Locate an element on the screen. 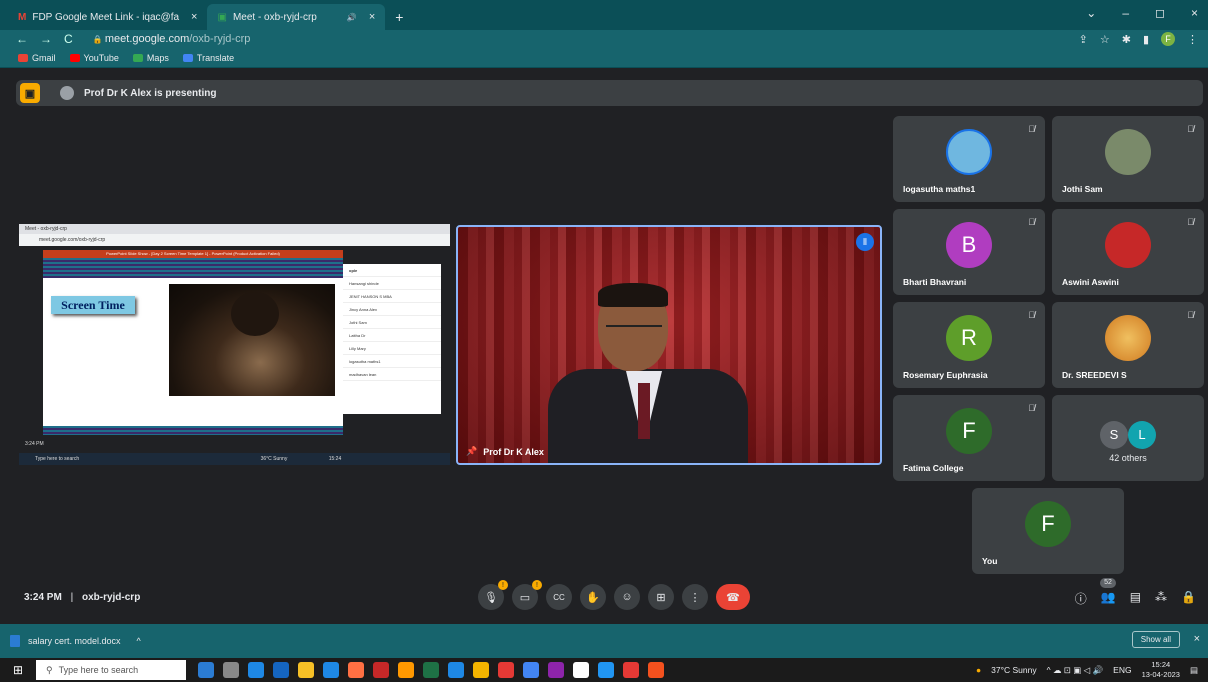 This screenshot has width=1208, height=682. url-host: meet.google.com is located at coordinates (147, 39).